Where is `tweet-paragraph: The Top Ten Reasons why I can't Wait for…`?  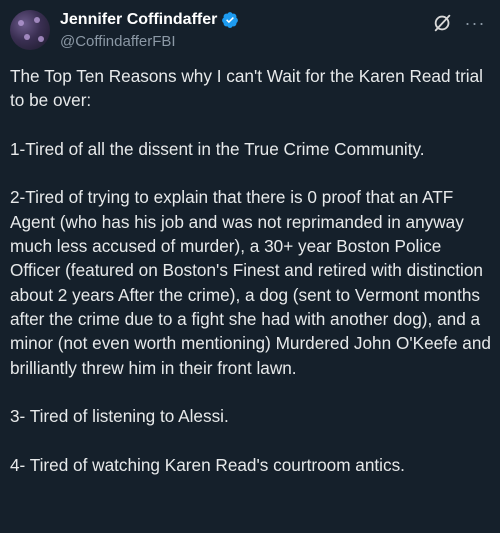
tweet-paragraph: The Top Ten Reasons why I can't Wait for… is located at coordinates (246, 88).